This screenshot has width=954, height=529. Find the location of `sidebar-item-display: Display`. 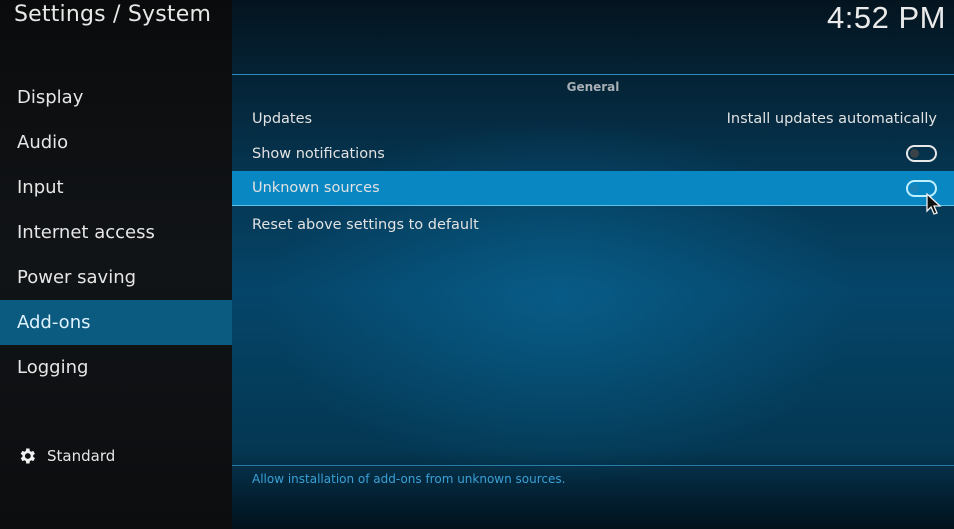

sidebar-item-display: Display is located at coordinates (116, 97).